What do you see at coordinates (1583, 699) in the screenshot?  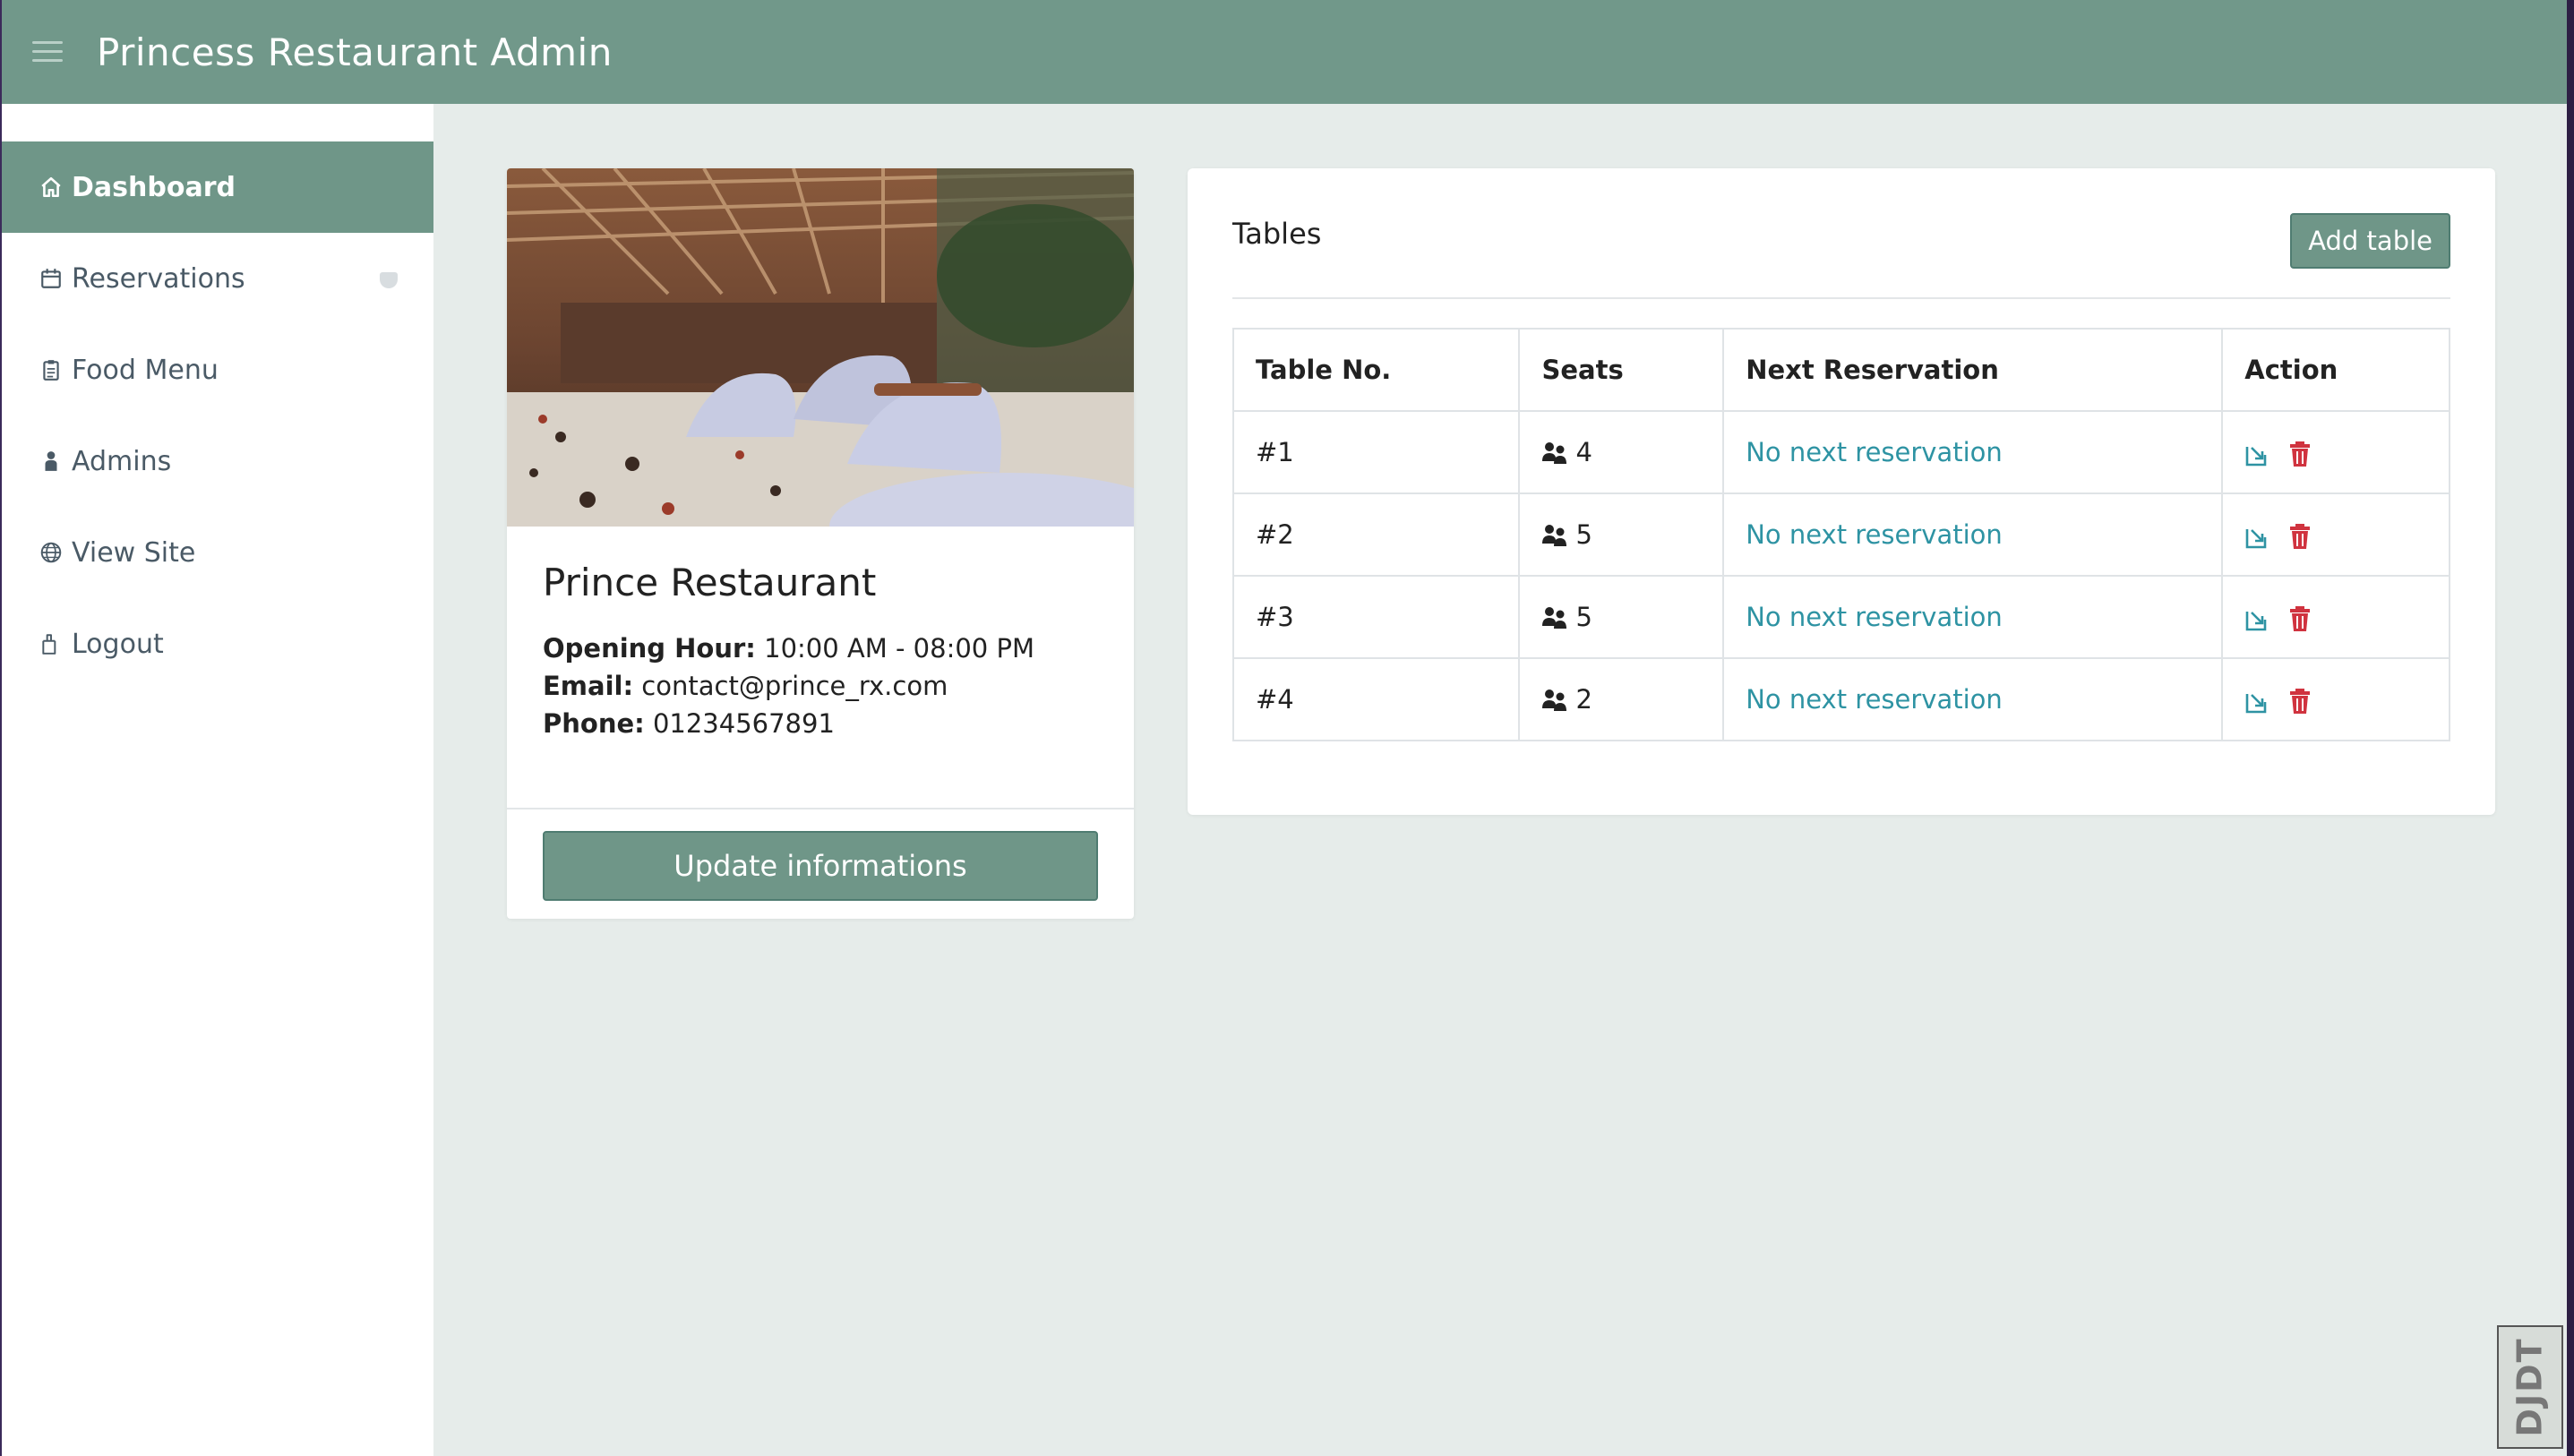 I see `seats-value: 2` at bounding box center [1583, 699].